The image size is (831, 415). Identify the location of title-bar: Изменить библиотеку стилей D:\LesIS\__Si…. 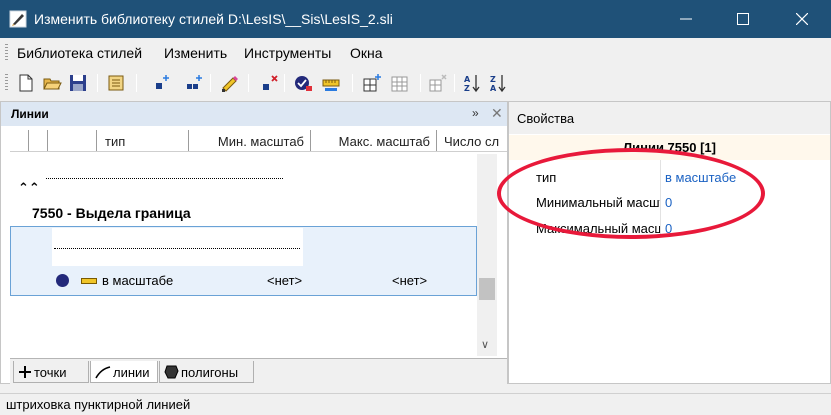
(415, 19).